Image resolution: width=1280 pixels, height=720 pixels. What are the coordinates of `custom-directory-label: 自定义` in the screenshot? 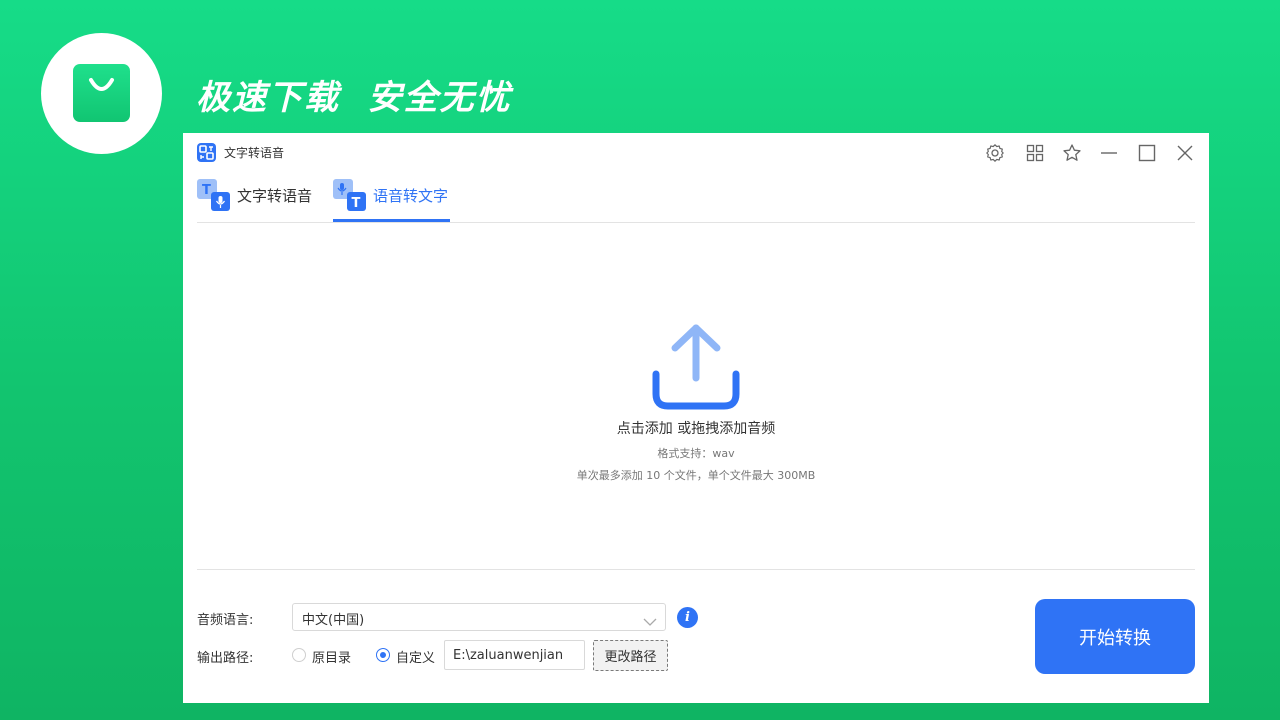 It's located at (415, 656).